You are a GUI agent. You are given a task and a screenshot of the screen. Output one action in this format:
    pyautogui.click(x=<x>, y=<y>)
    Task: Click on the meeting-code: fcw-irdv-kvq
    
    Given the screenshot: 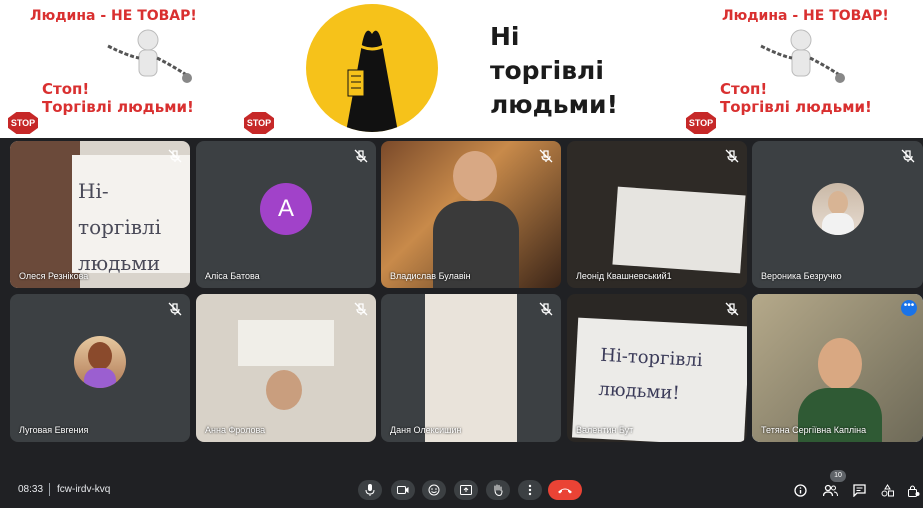 What is the action you would take?
    pyautogui.click(x=84, y=489)
    